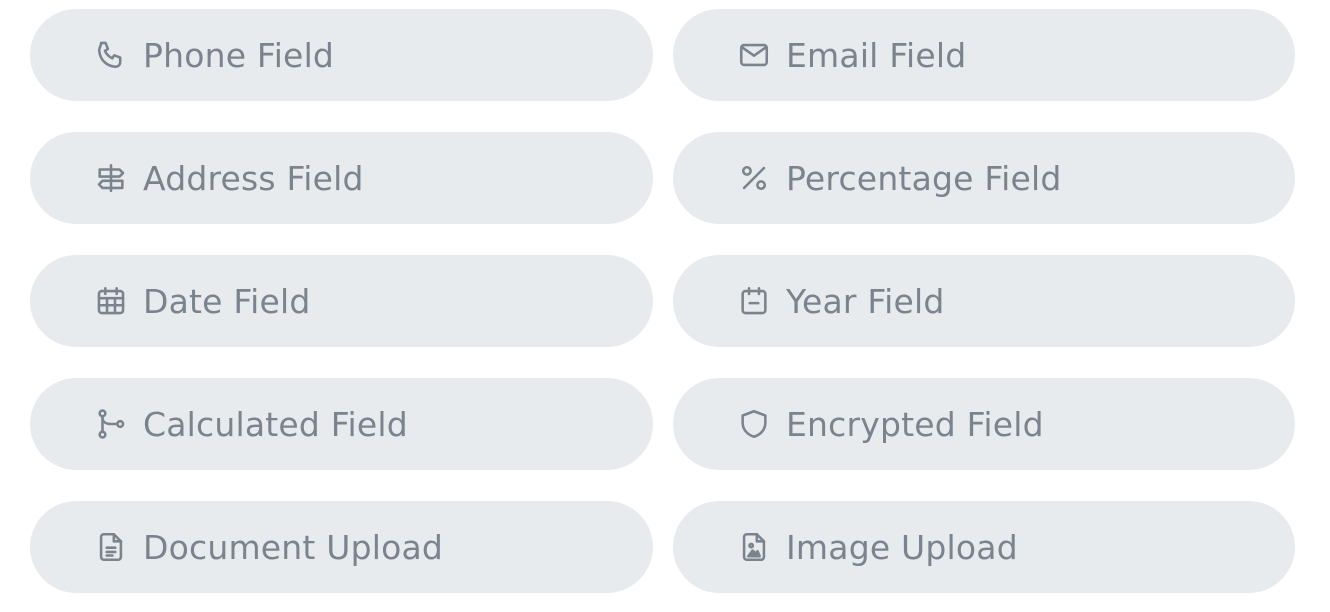  I want to click on percent-icon, so click(754, 178).